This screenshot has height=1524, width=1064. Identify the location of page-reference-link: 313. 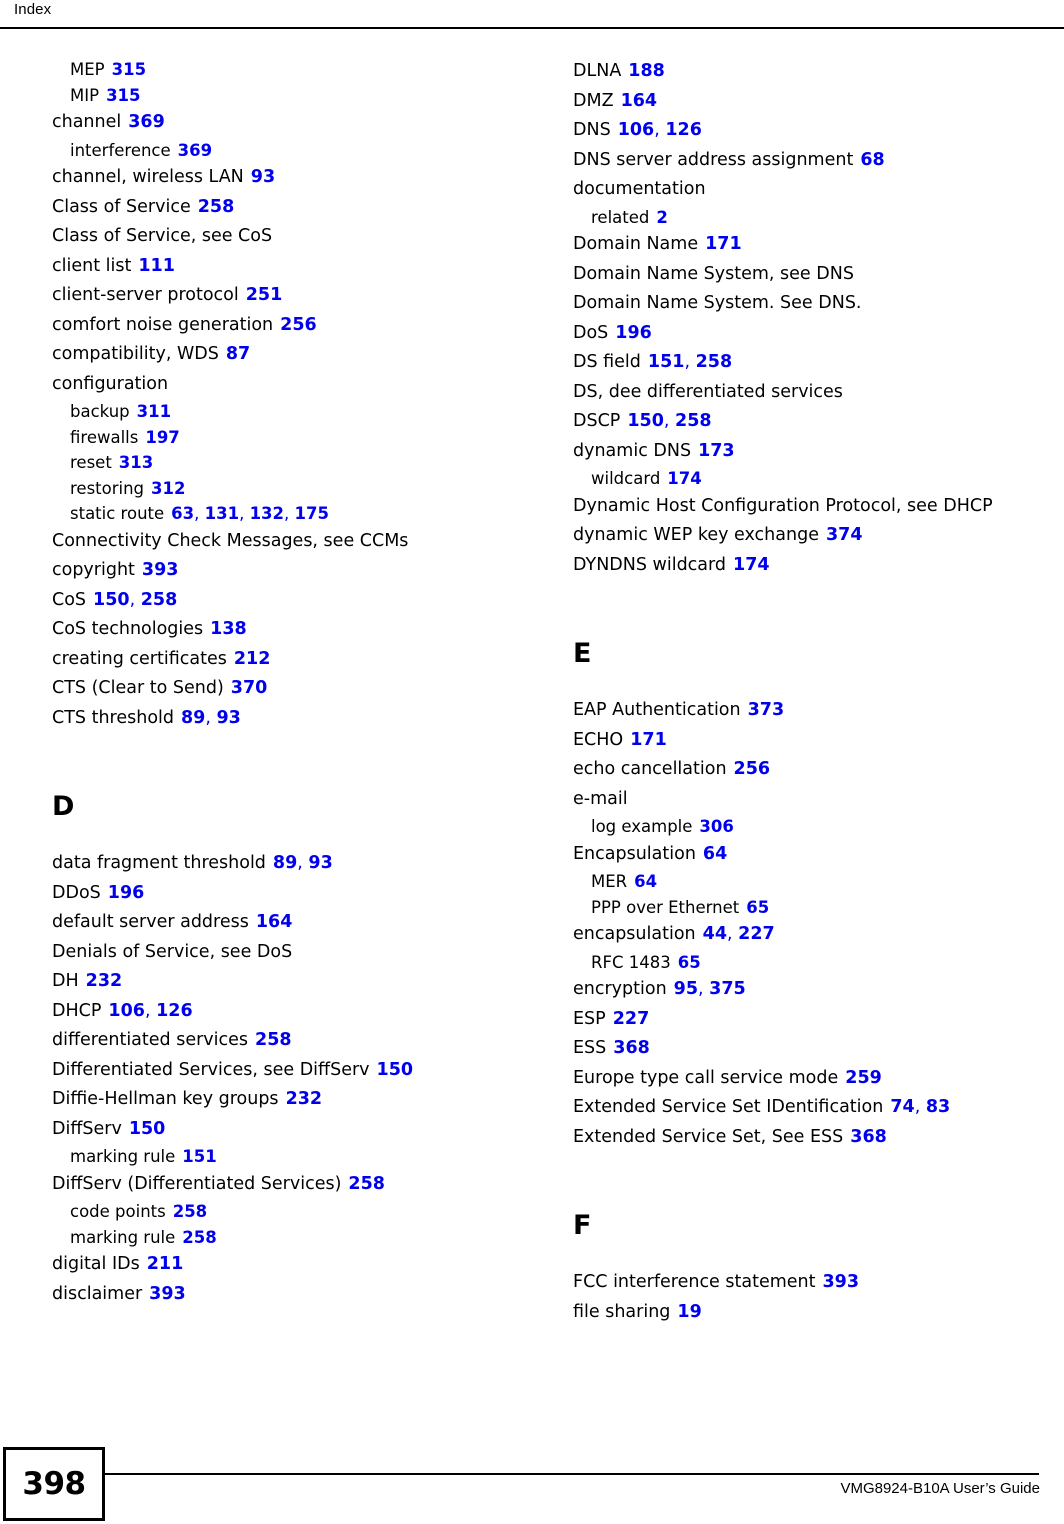
(136, 462).